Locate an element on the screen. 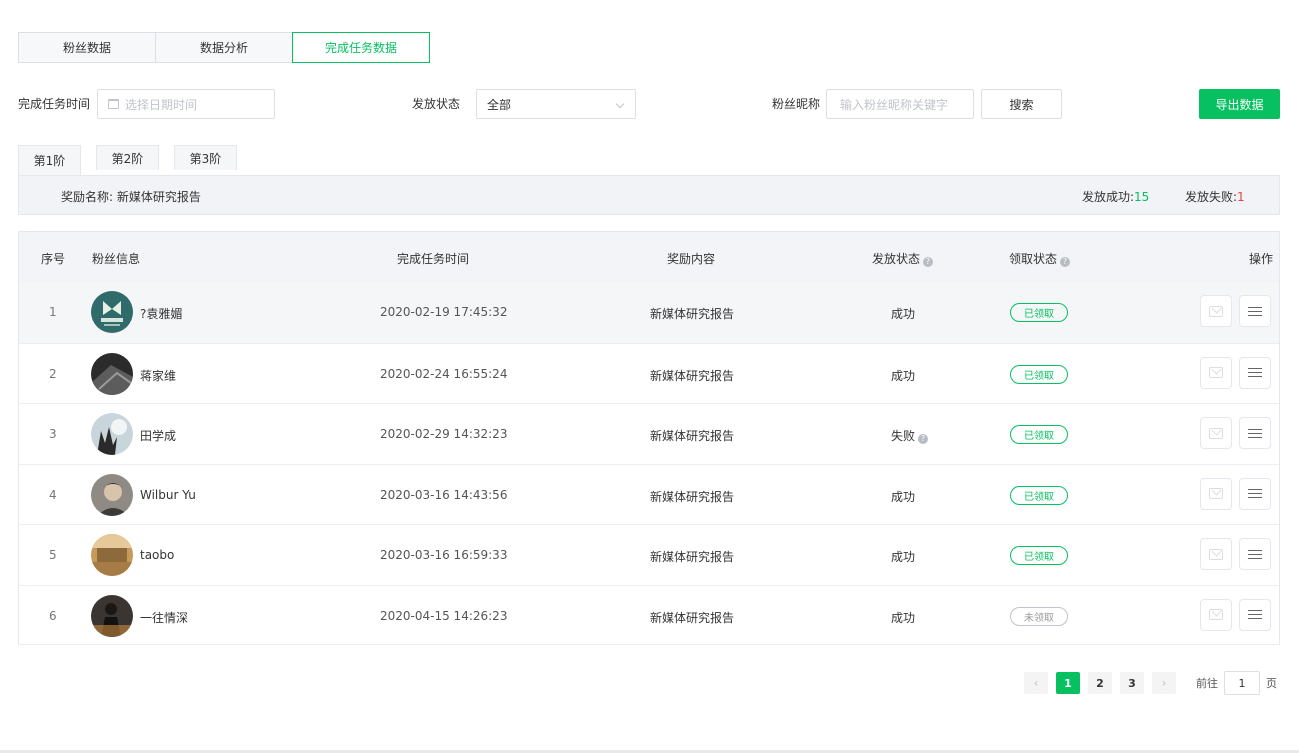  next-page-button: › is located at coordinates (1164, 683).